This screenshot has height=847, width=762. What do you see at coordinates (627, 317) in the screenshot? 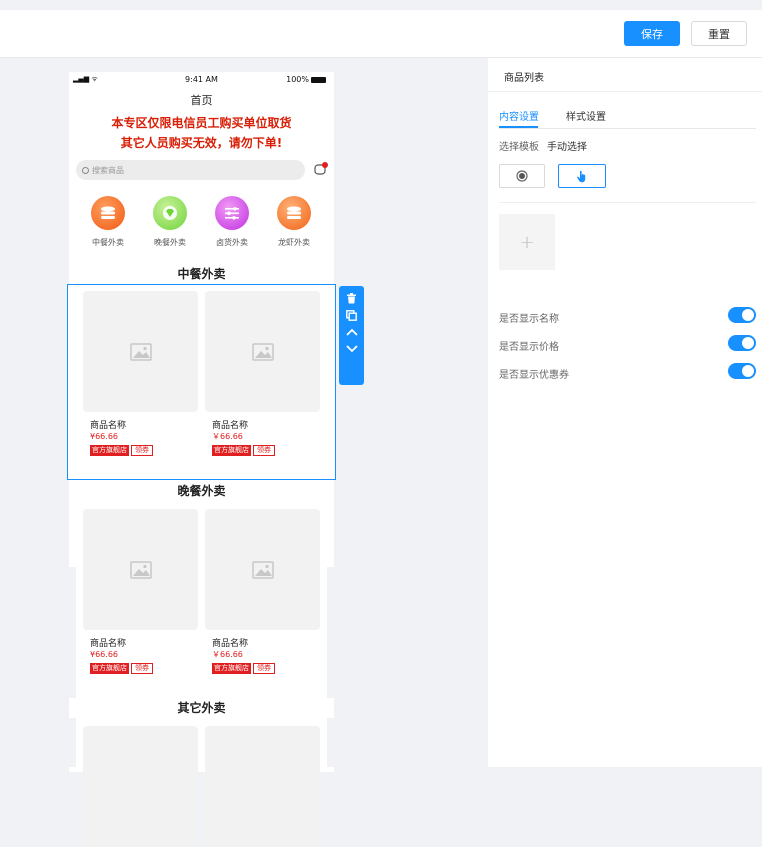
I see `toggle-row-show-name: 是否显示名称` at bounding box center [627, 317].